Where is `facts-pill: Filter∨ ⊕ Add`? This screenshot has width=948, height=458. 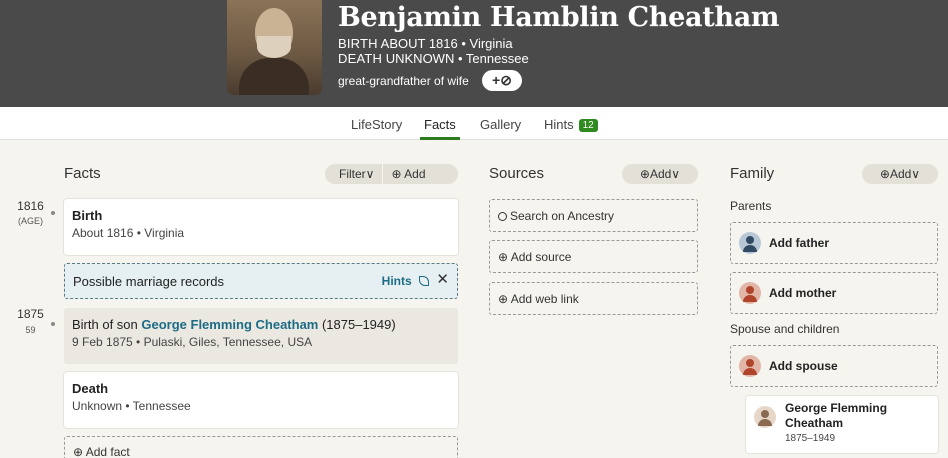
facts-pill: Filter∨ ⊕ Add is located at coordinates (391, 174).